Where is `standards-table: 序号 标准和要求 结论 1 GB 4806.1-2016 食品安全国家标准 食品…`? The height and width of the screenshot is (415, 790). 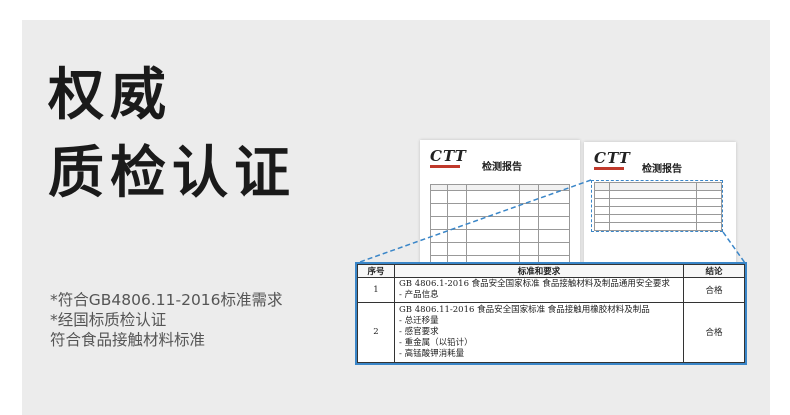 standards-table: 序号 标准和要求 结论 1 GB 4806.1-2016 食品安全国家标准 食品… is located at coordinates (551, 313).